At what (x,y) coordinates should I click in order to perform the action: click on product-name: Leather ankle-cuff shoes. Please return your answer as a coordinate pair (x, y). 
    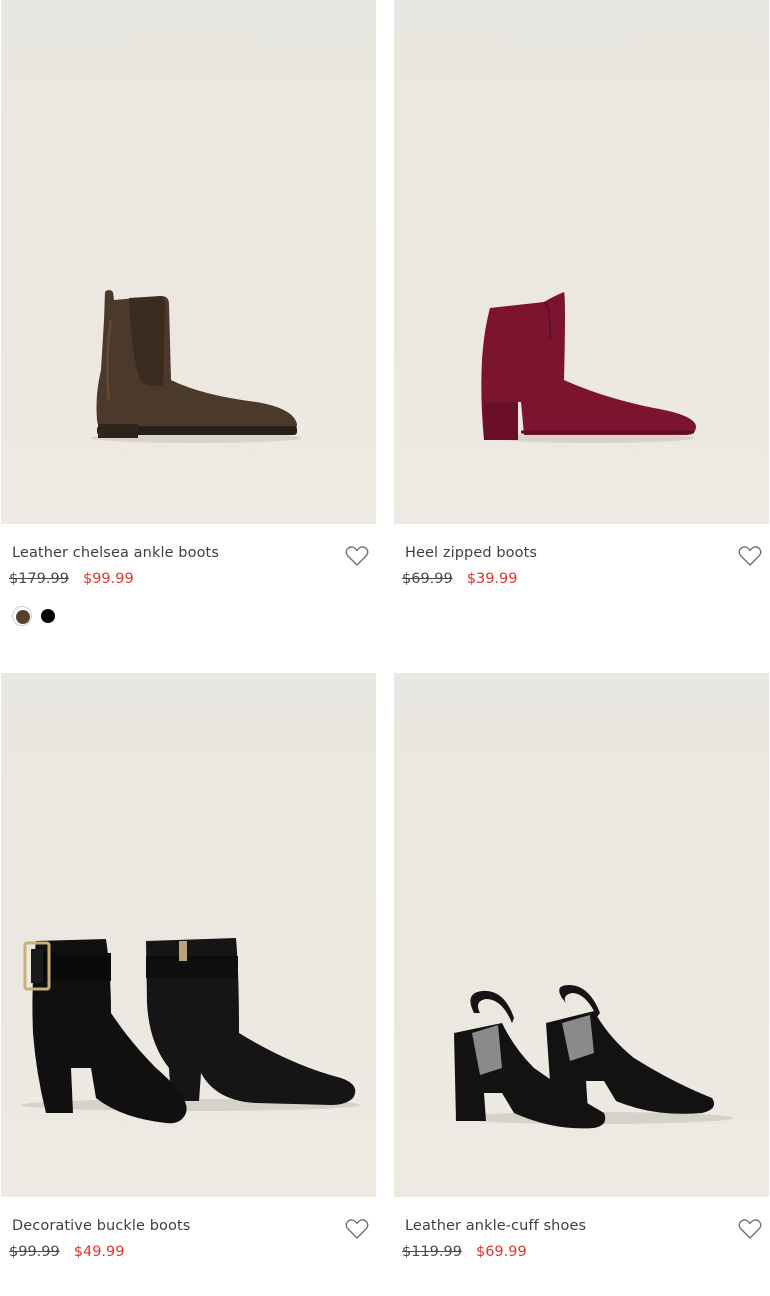
    Looking at the image, I should click on (495, 1226).